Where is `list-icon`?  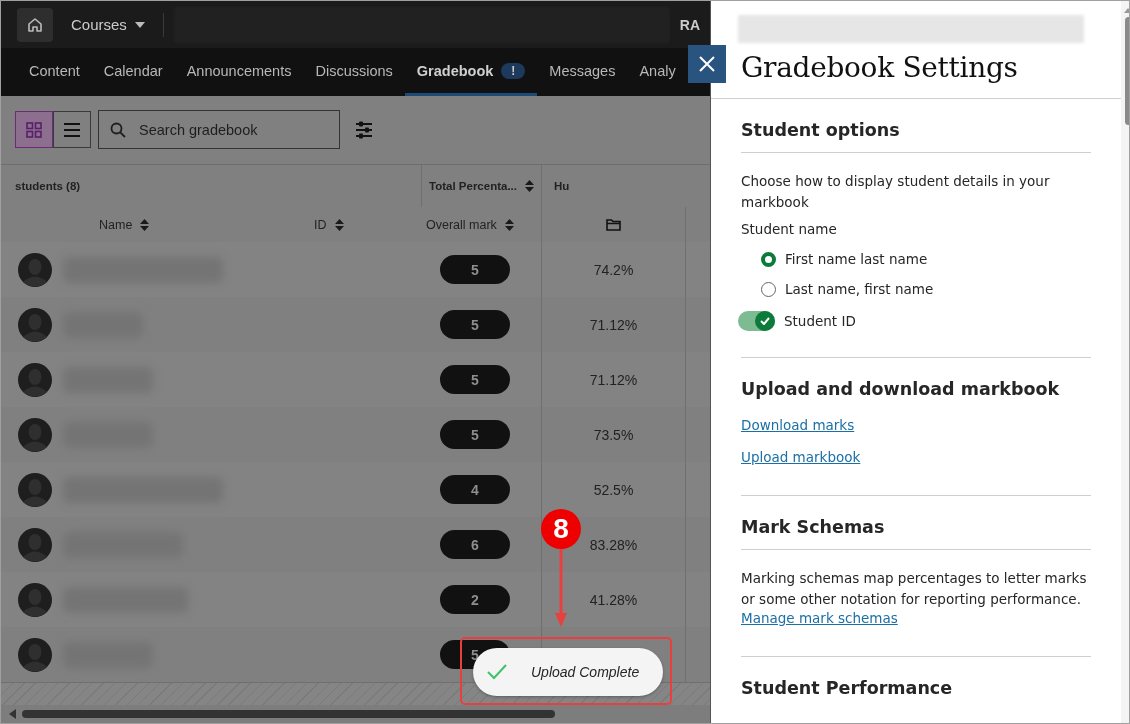
list-icon is located at coordinates (72, 129).